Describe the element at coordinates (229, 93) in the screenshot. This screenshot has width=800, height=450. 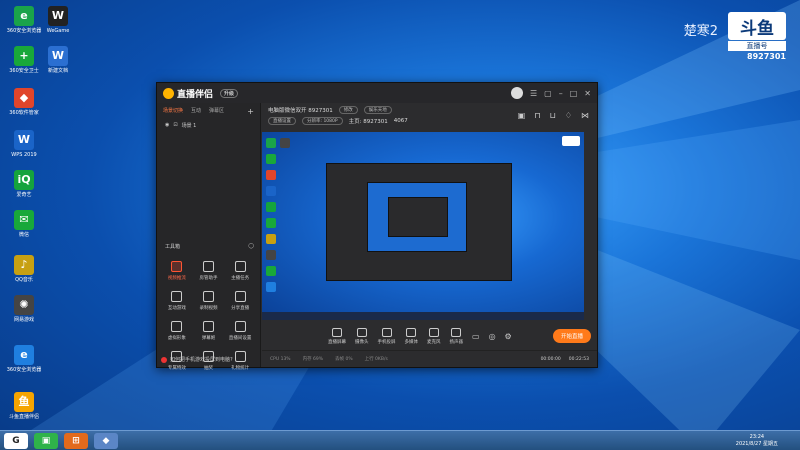
I see `upgrade-badge: 升级` at that location.